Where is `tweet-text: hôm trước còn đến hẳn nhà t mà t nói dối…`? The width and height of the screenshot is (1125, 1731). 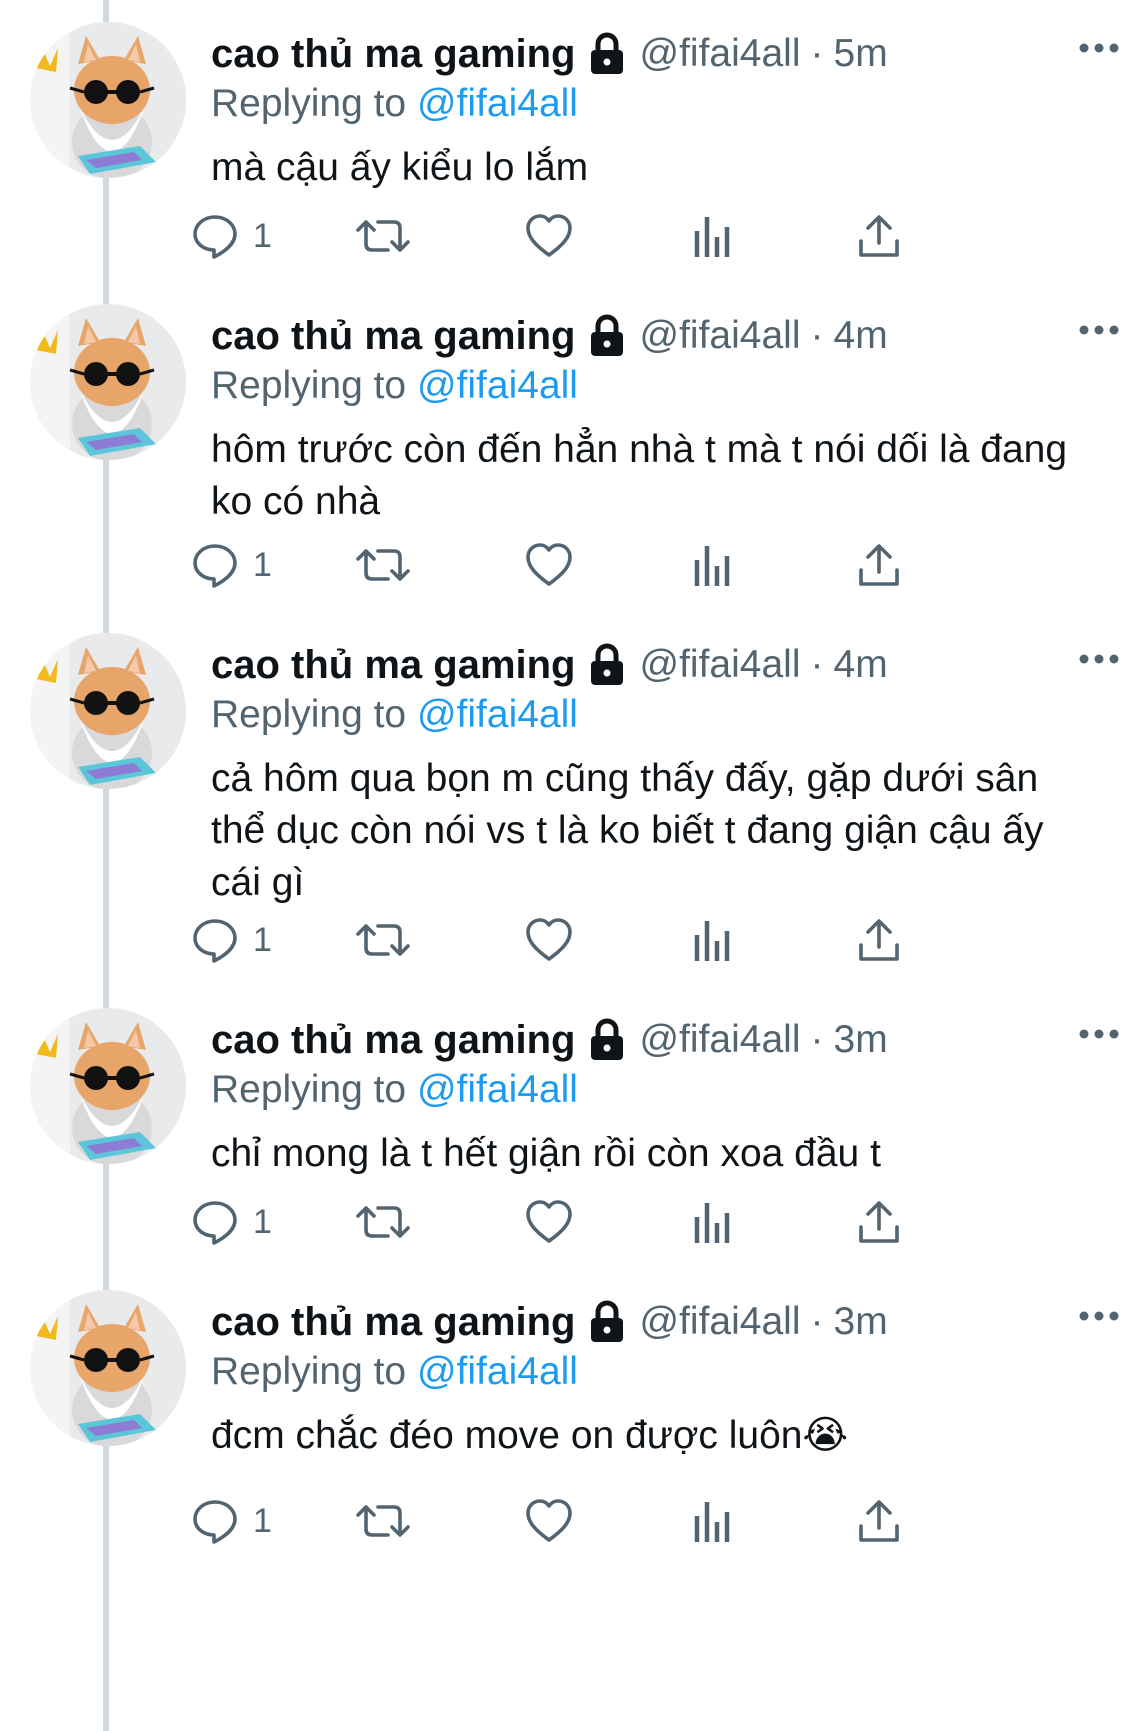
tweet-text: hôm trước còn đến hẳn nhà t mà t nói dối… is located at coordinates (639, 475).